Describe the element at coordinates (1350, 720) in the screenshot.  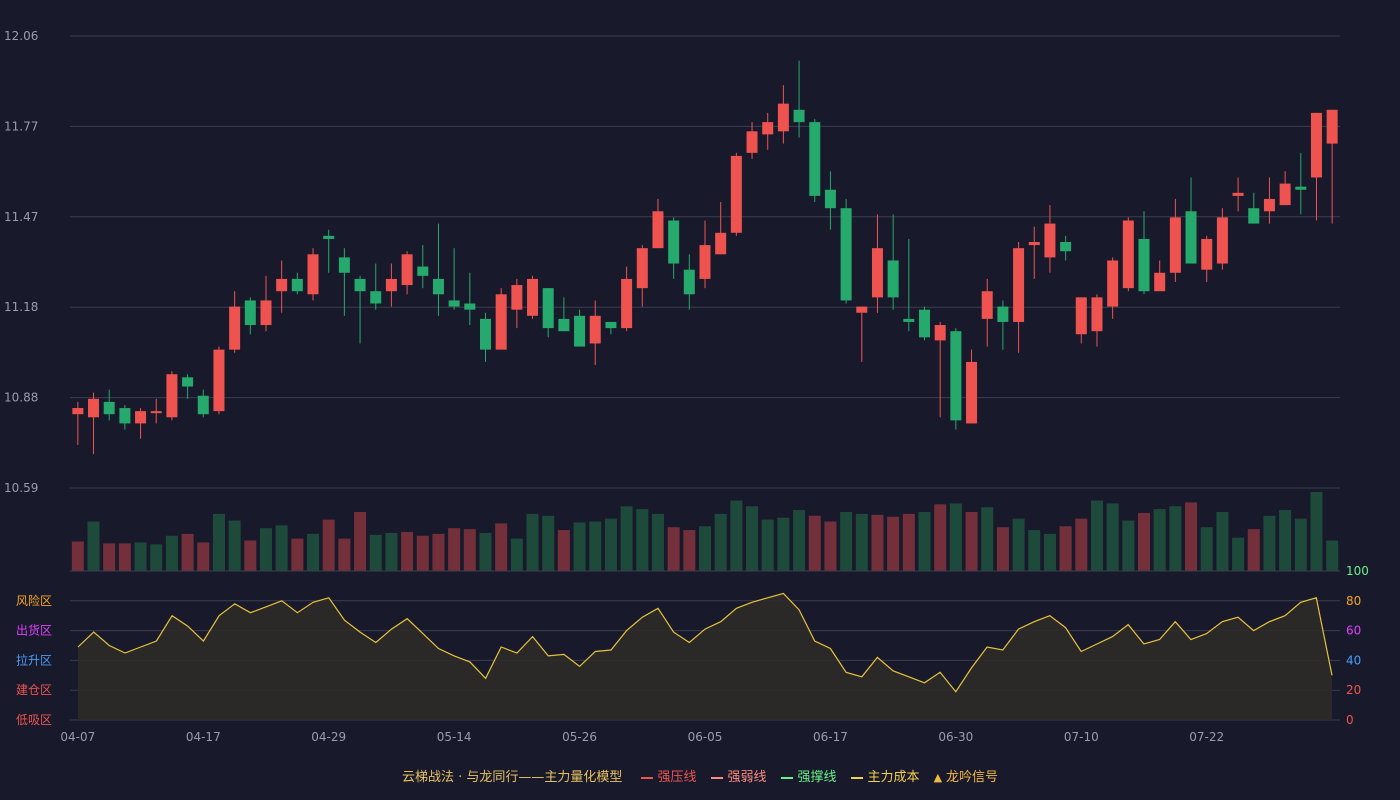
I see `oscillator-tick-label: 0` at that location.